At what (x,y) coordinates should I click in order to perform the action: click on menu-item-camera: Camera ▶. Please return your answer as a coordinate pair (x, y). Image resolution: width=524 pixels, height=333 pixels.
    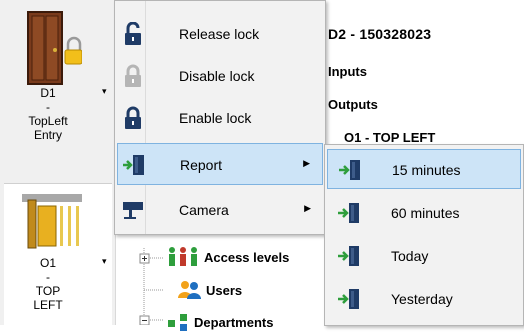
    Looking at the image, I should click on (220, 210).